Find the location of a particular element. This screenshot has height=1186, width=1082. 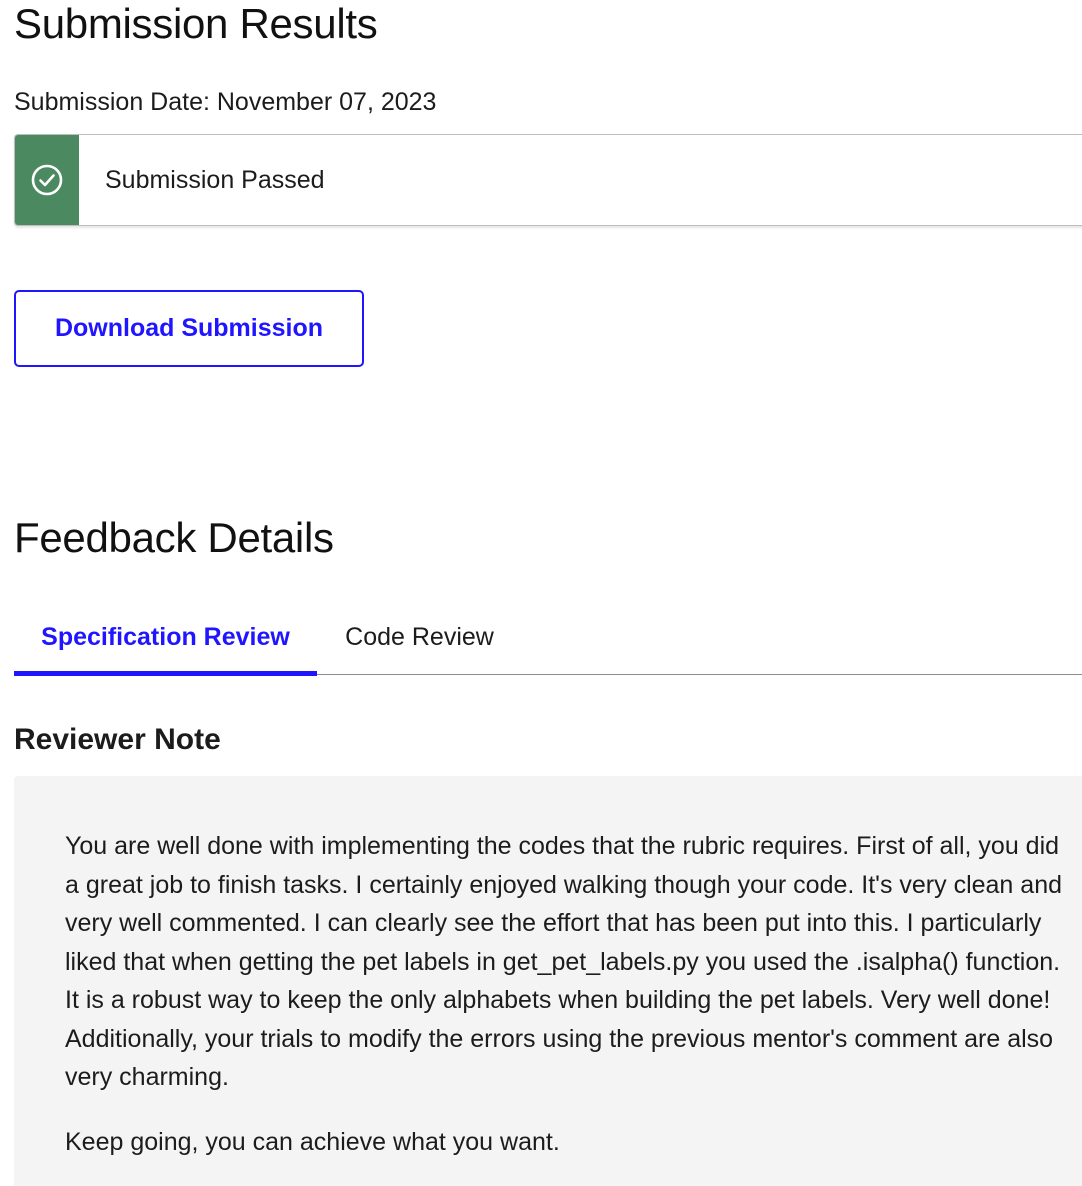

tab-code-review: Code Review is located at coordinates (419, 637).